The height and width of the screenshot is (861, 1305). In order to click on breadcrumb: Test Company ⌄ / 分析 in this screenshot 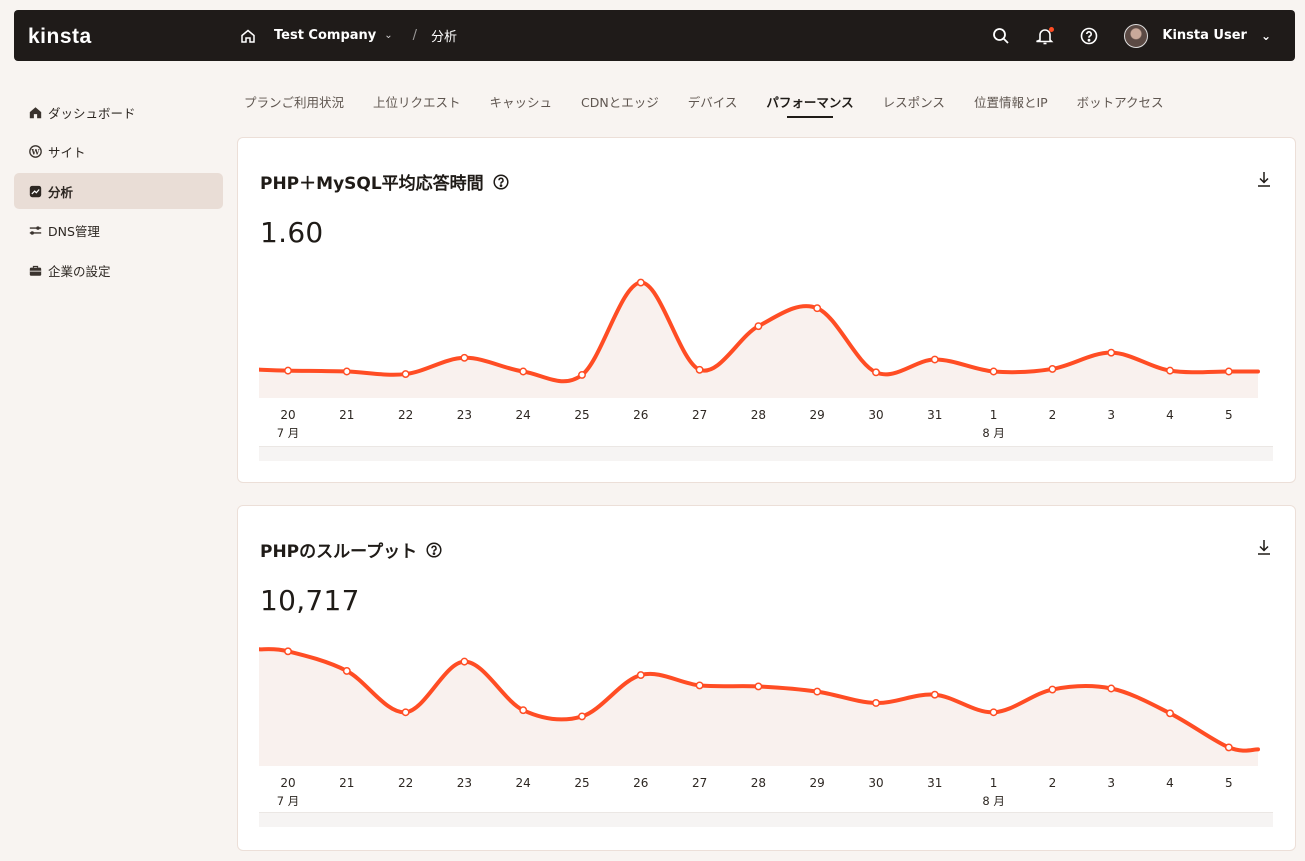, I will do `click(348, 35)`.